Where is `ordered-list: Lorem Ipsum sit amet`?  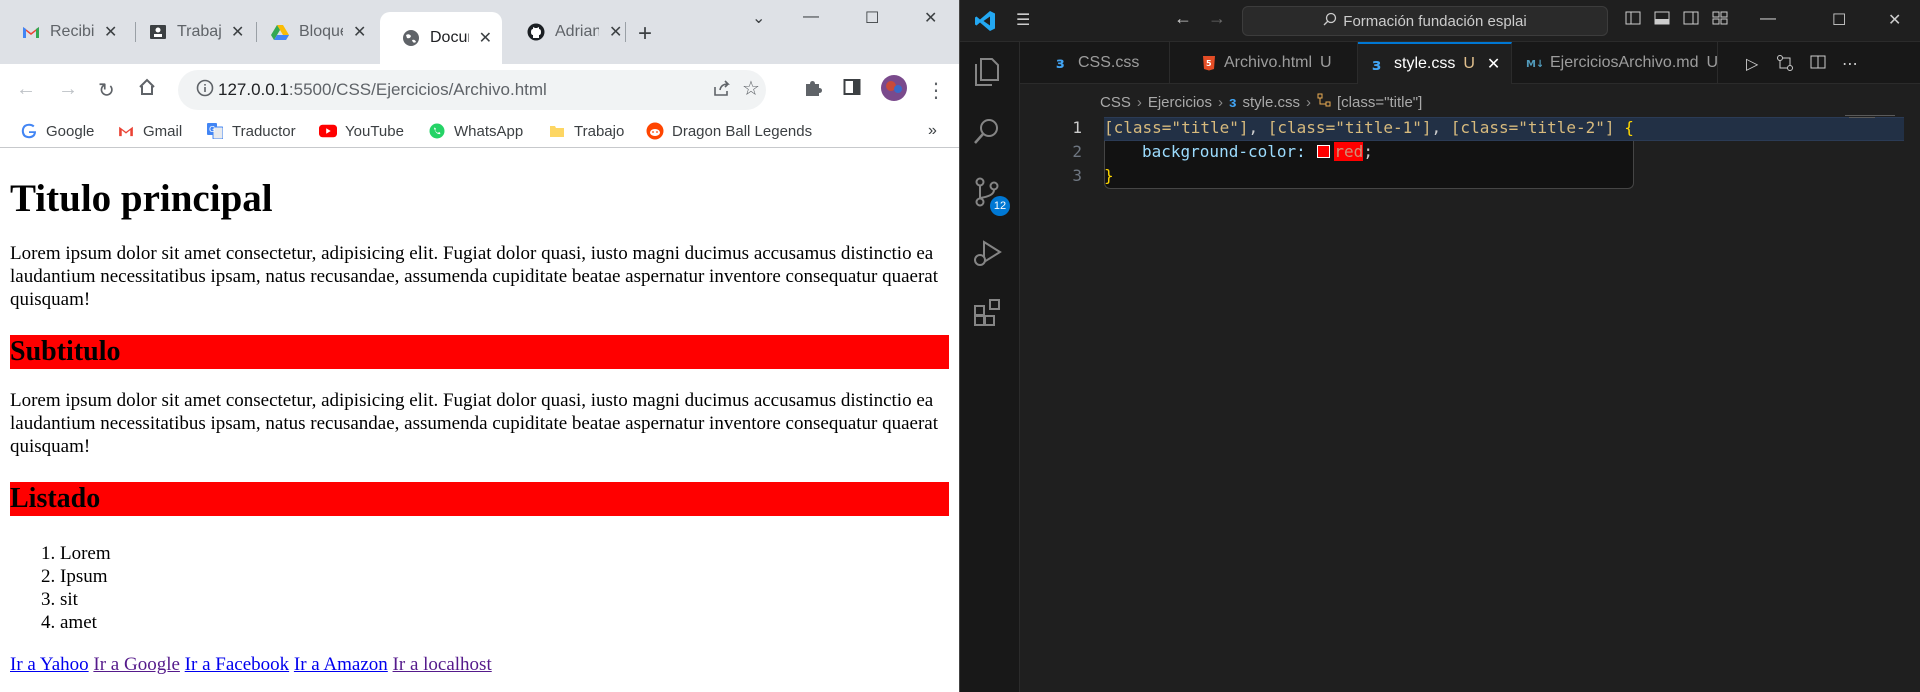
ordered-list: Lorem Ipsum sit amet is located at coordinates (479, 588).